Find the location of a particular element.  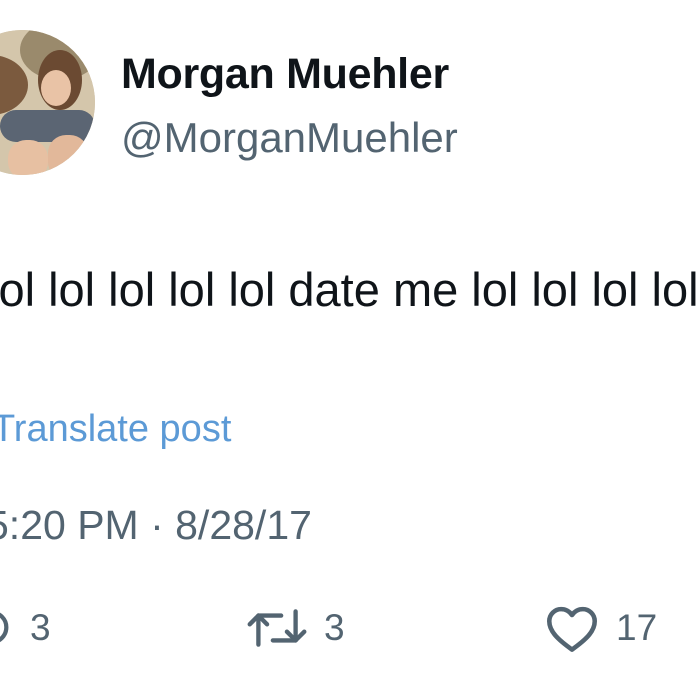

retweet-button: 3 is located at coordinates (295, 628).